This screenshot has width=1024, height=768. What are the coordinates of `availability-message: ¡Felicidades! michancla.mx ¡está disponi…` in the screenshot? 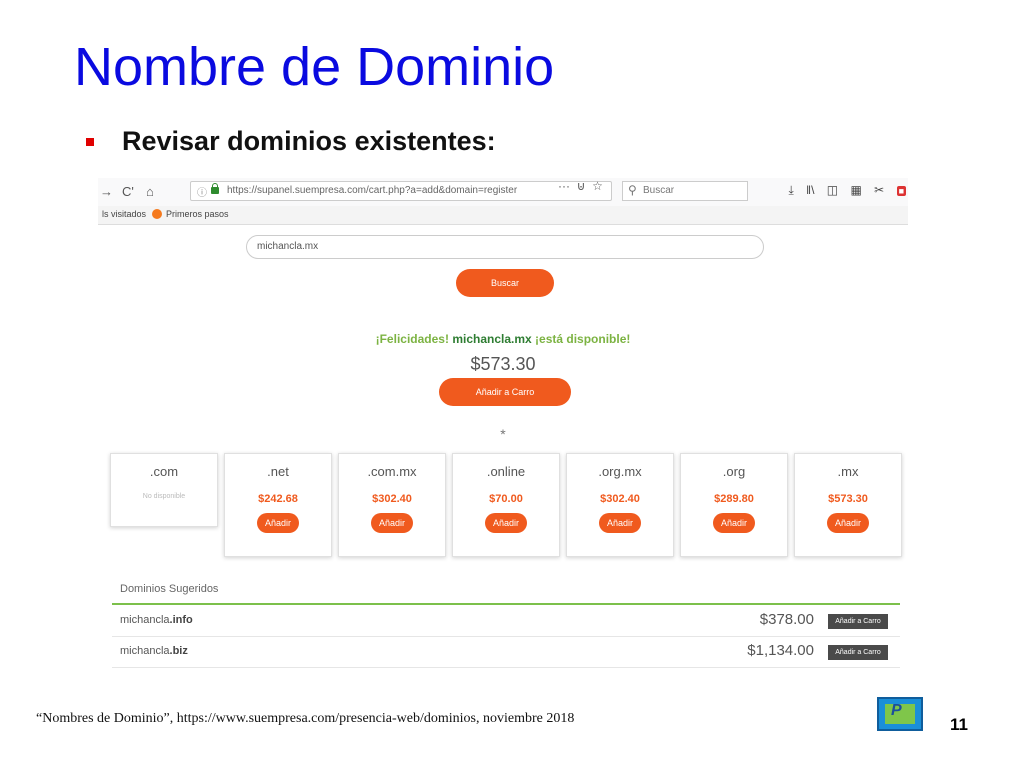 It's located at (503, 339).